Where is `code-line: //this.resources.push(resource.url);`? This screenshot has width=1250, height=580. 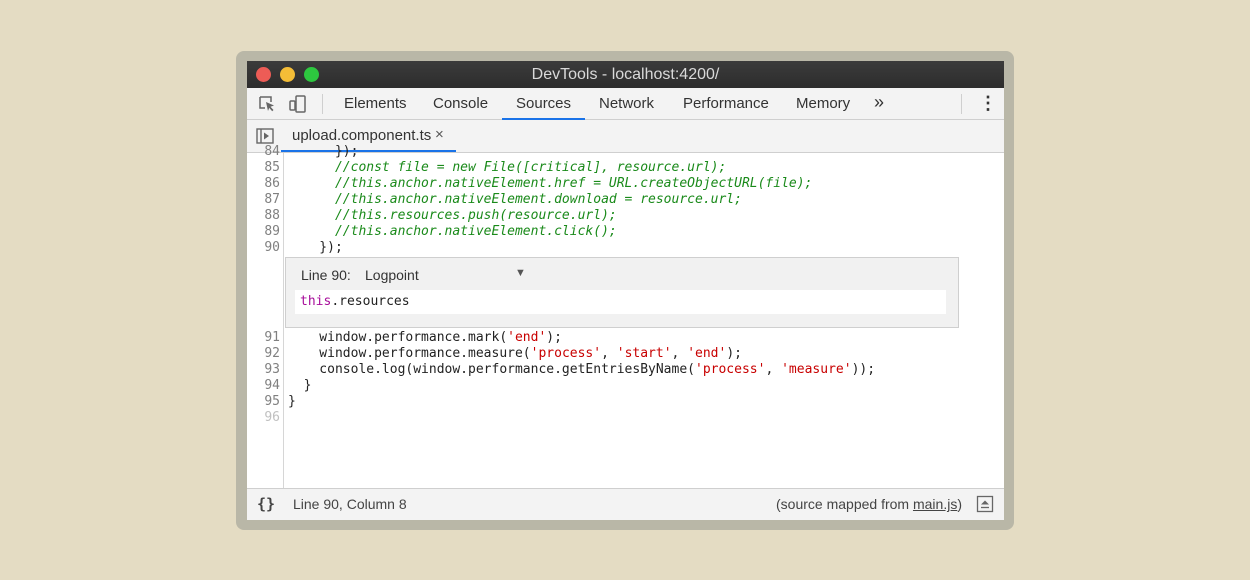 code-line: //this.resources.push(resource.url); is located at coordinates (452, 216).